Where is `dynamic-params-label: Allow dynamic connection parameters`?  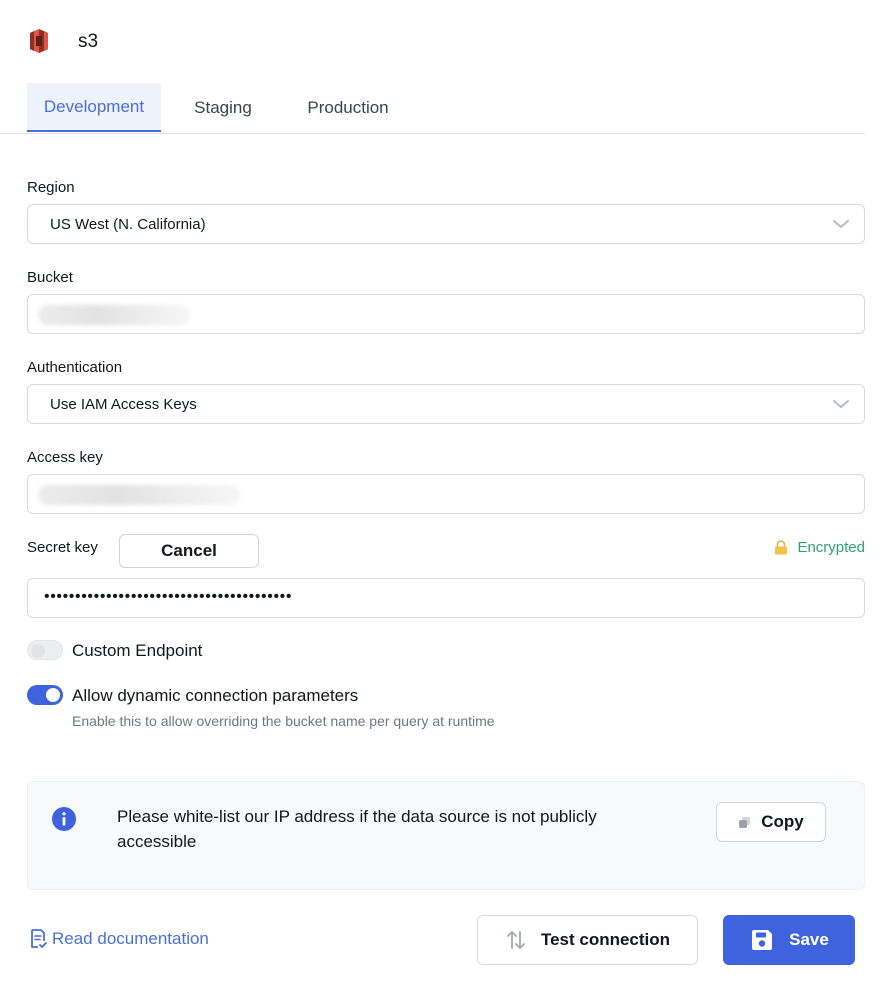
dynamic-params-label: Allow dynamic connection parameters is located at coordinates (215, 695).